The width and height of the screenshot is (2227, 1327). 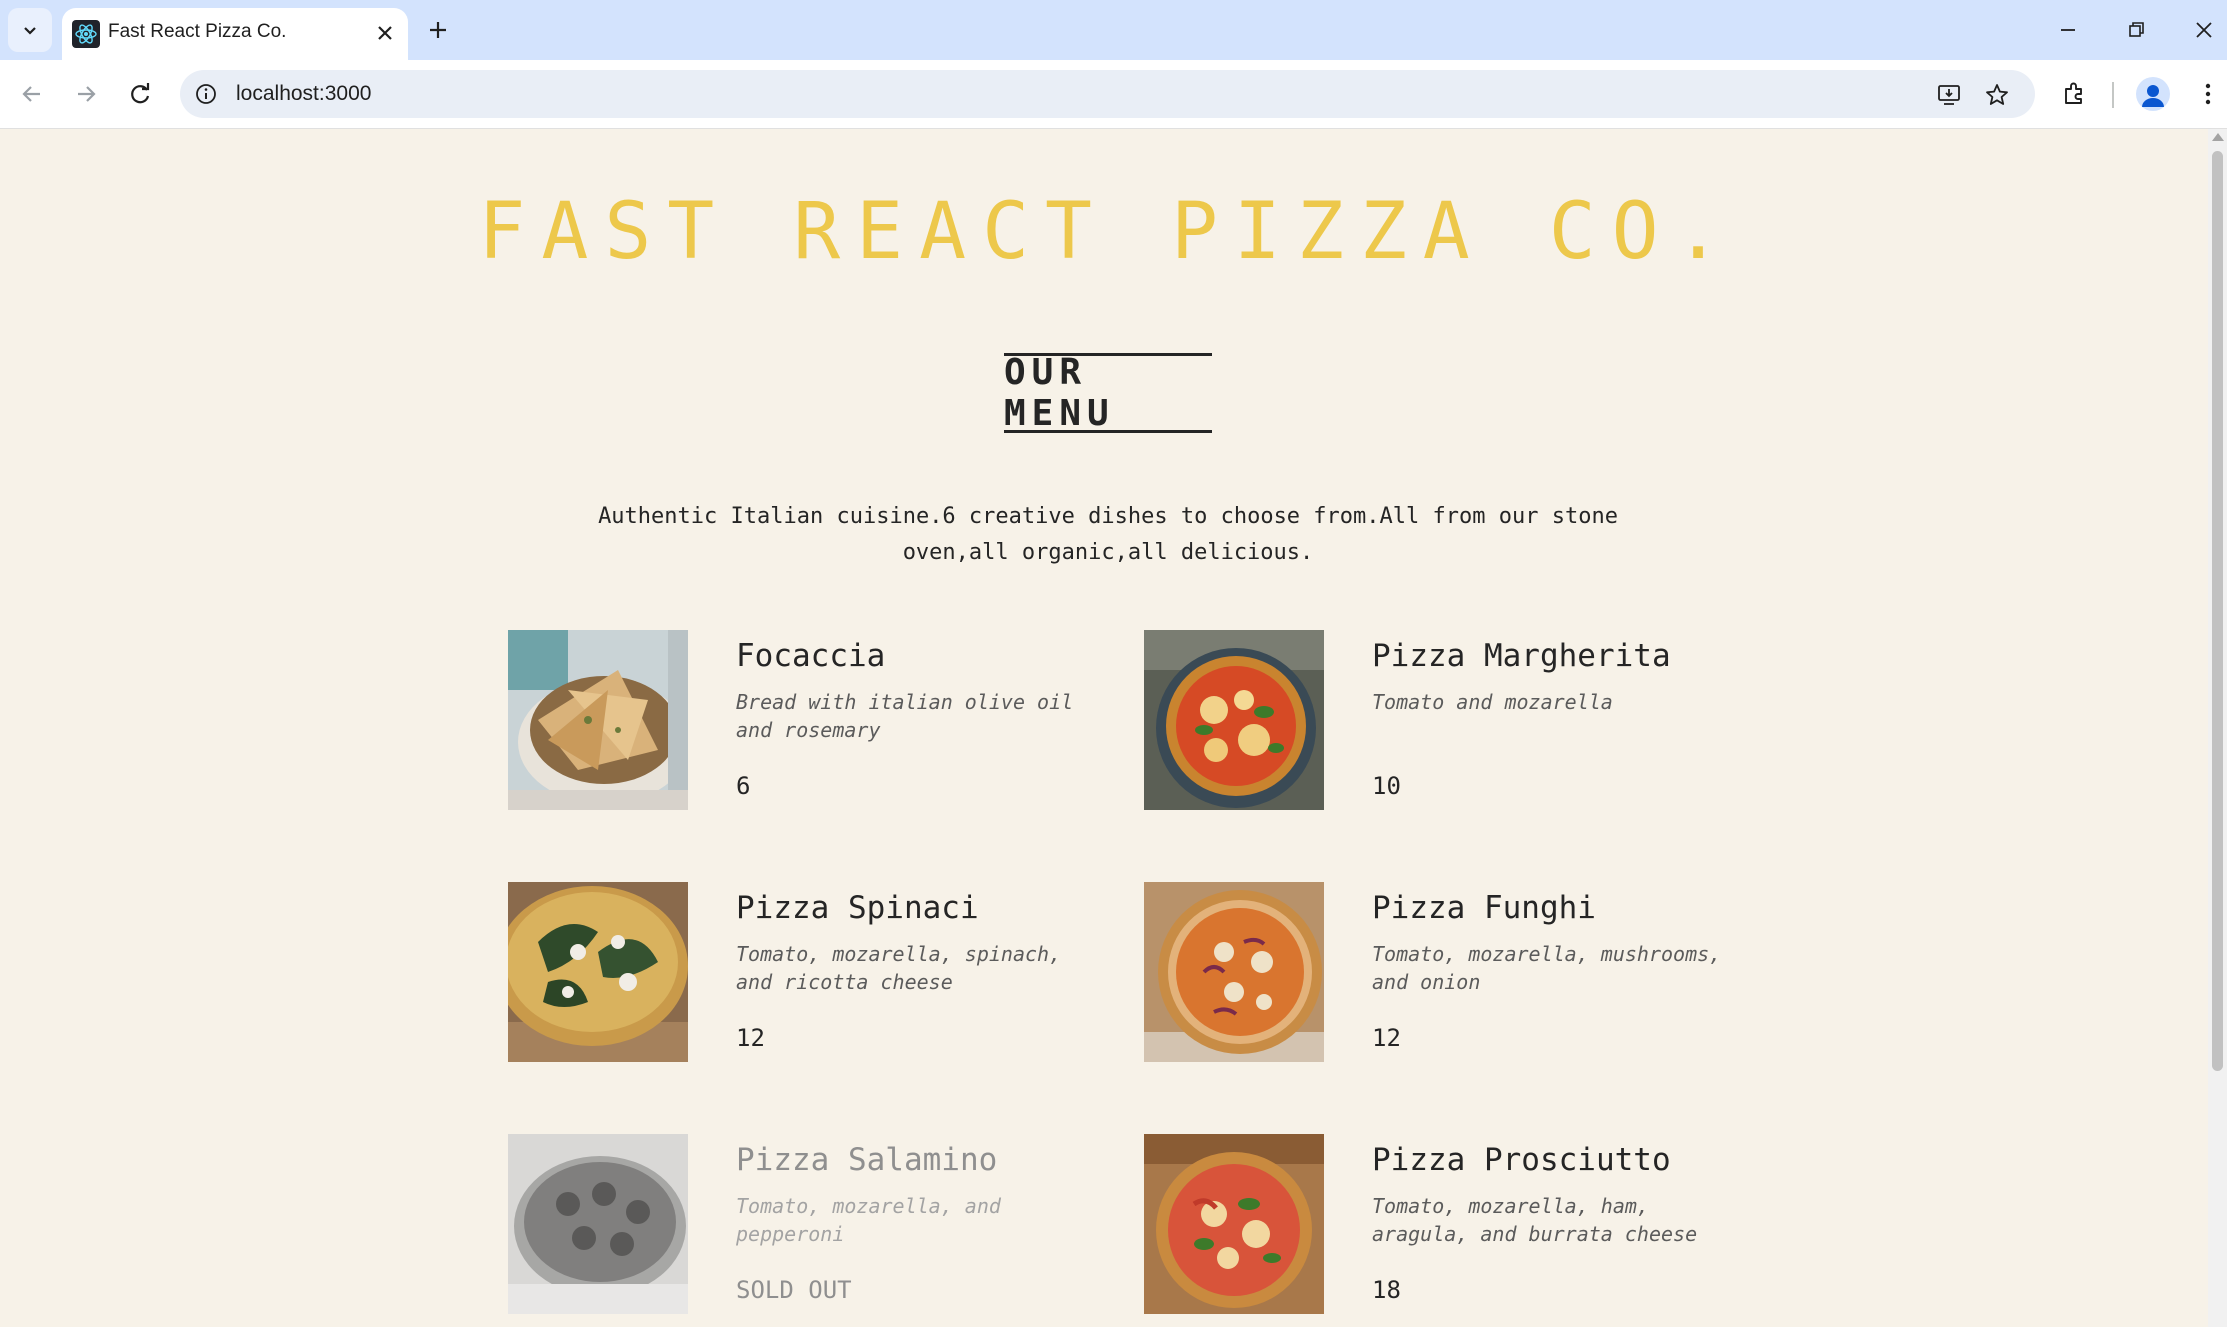 What do you see at coordinates (206, 94) in the screenshot?
I see `site-info-icon` at bounding box center [206, 94].